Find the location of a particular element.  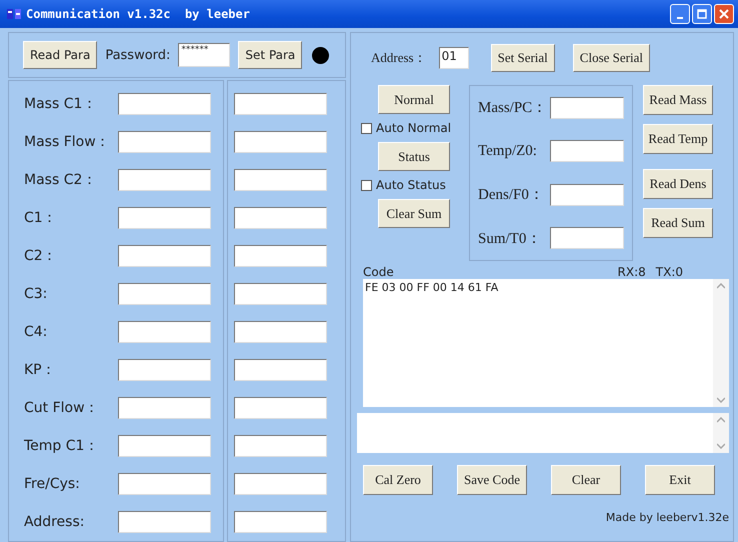

checkbox-label: Auto Status is located at coordinates (411, 185).